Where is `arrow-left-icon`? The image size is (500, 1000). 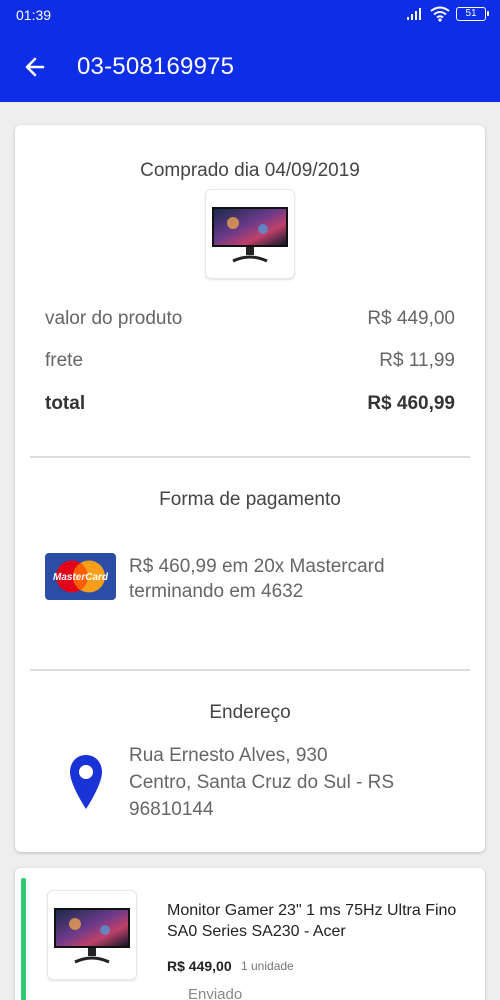
arrow-left-icon is located at coordinates (35, 67).